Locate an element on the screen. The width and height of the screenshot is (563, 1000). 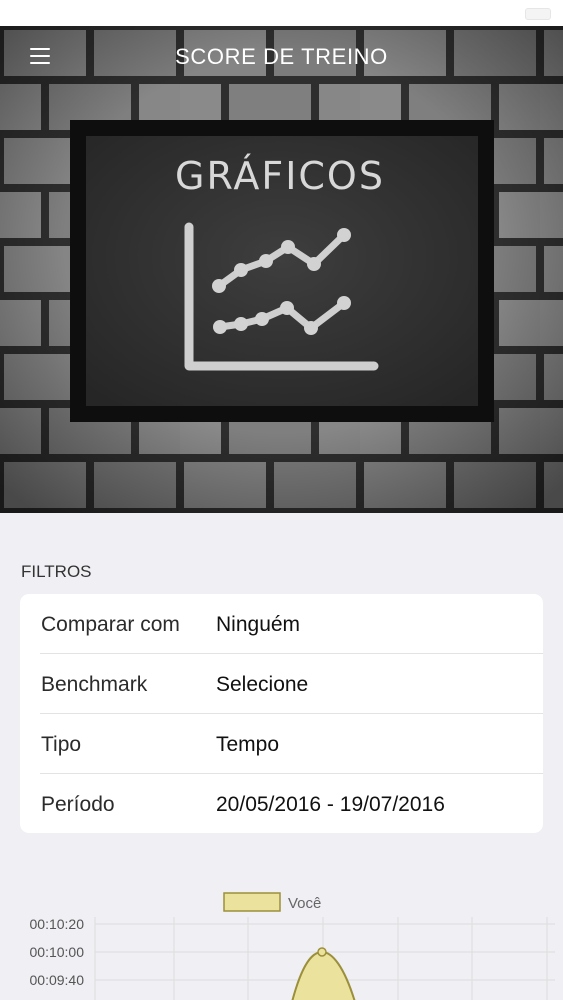
filter-label: Benchmark is located at coordinates (94, 684).